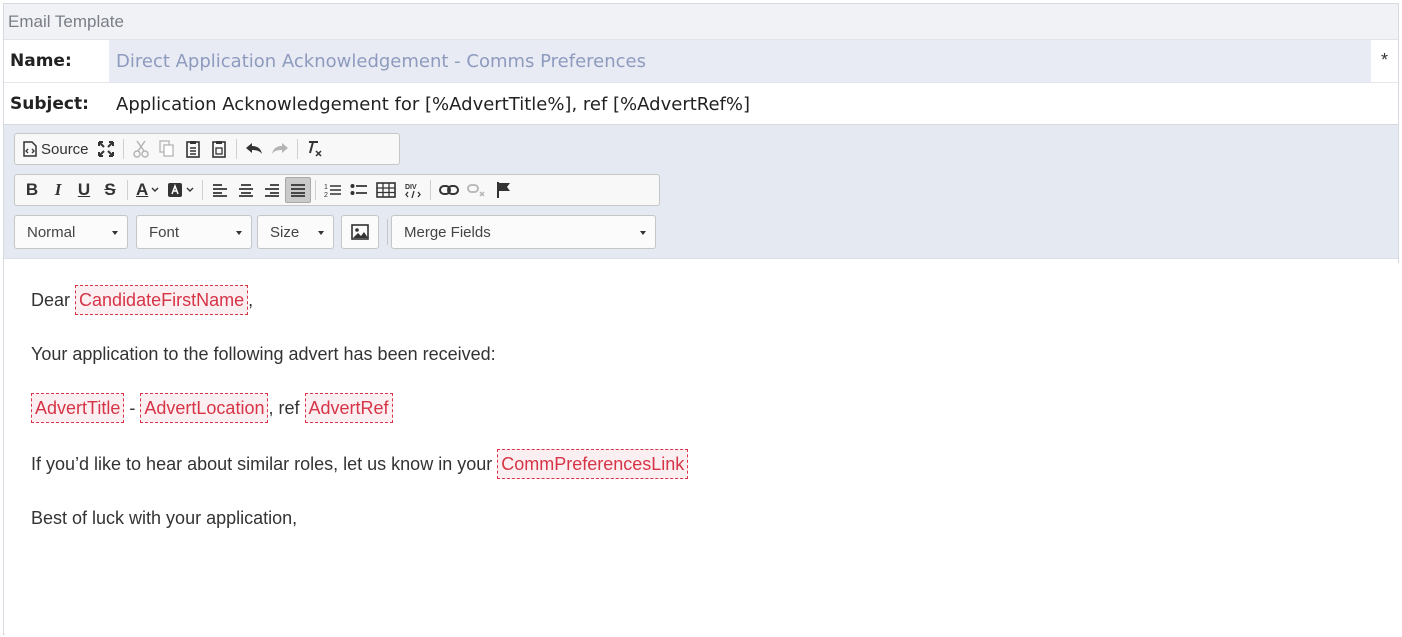 Image resolution: width=1402 pixels, height=637 pixels. Describe the element at coordinates (326, 195) in the screenshot. I see `svg-text: 2` at that location.